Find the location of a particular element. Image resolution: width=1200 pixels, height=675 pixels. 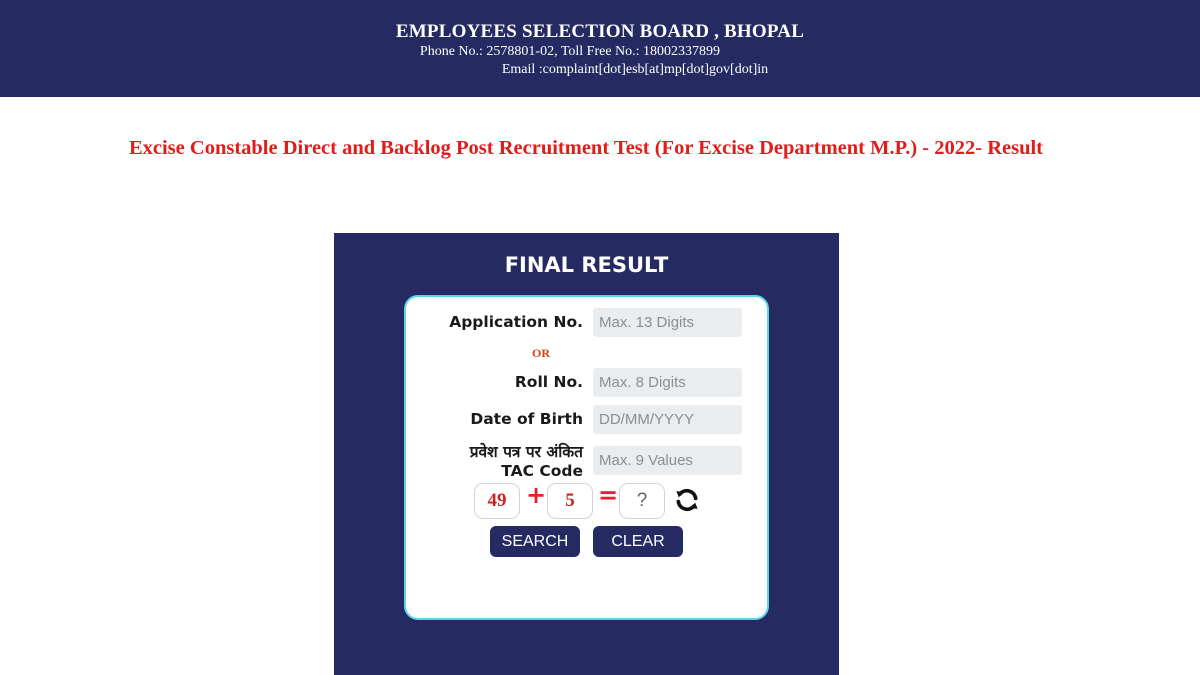

dob-label: Date of Birth is located at coordinates (526, 419).